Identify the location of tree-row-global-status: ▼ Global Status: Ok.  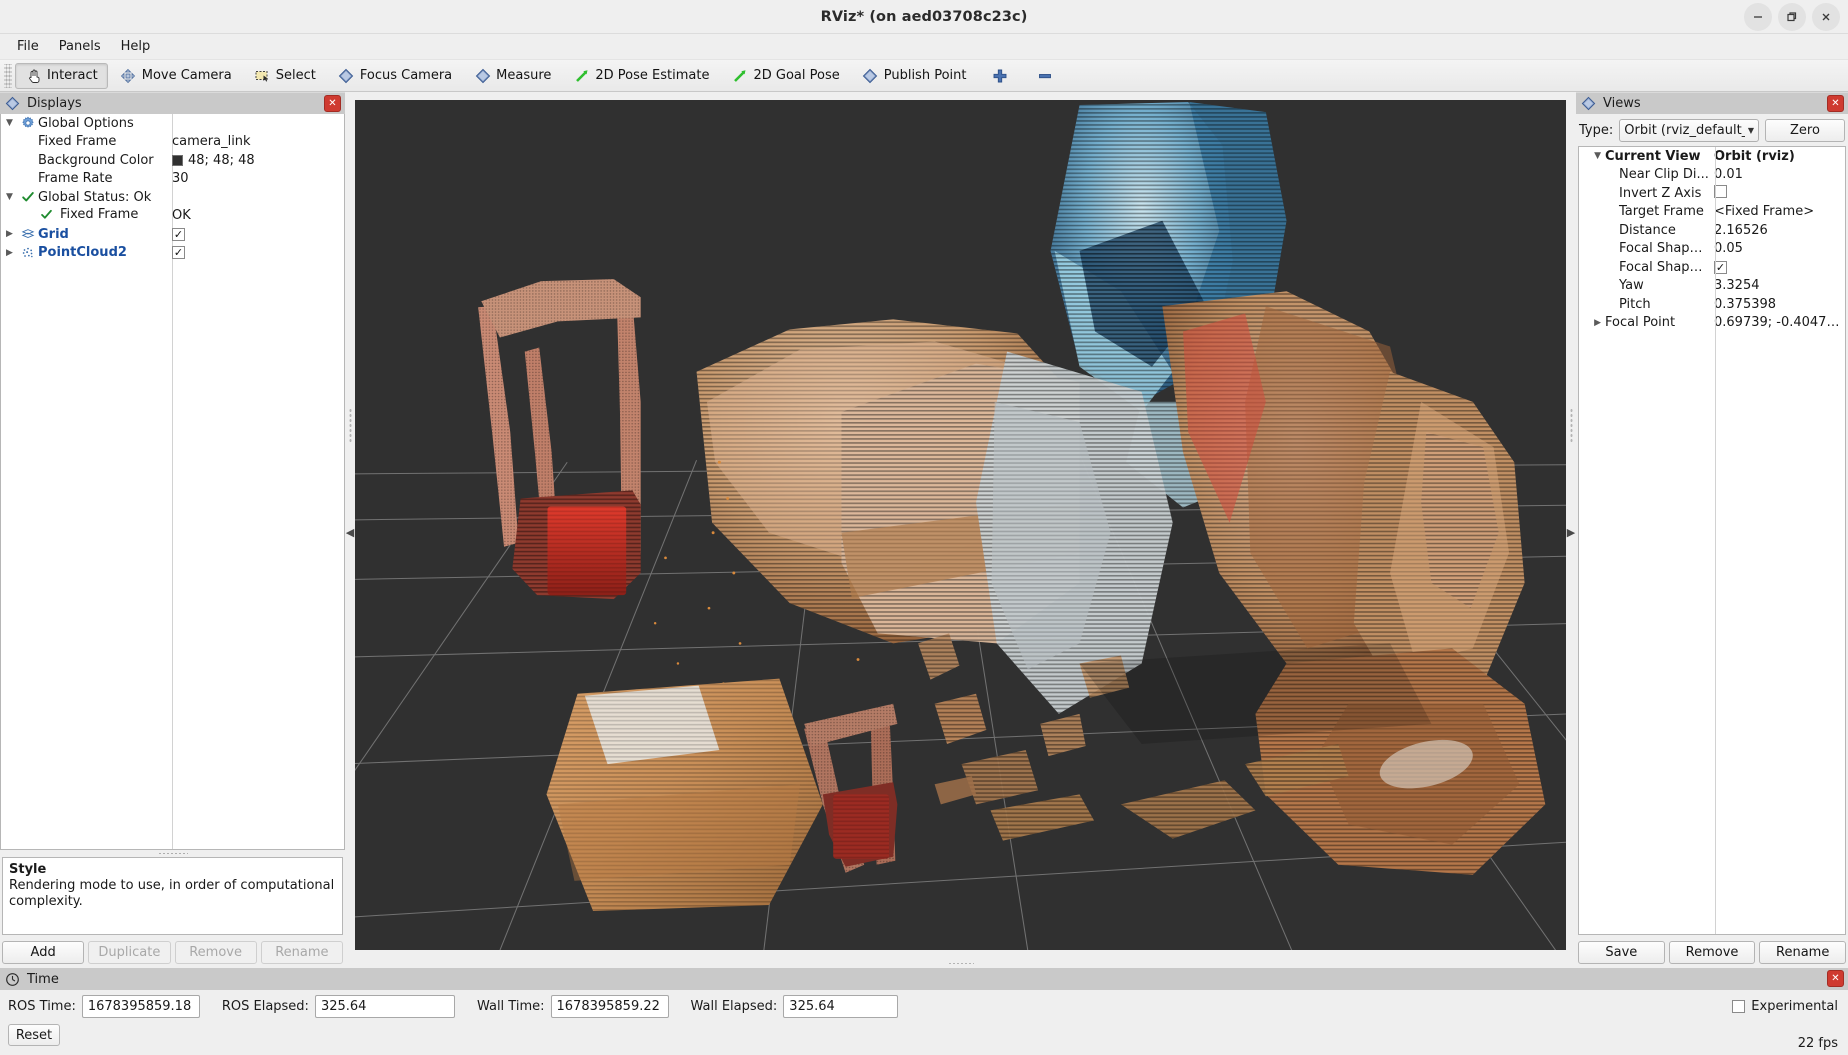
(172, 197).